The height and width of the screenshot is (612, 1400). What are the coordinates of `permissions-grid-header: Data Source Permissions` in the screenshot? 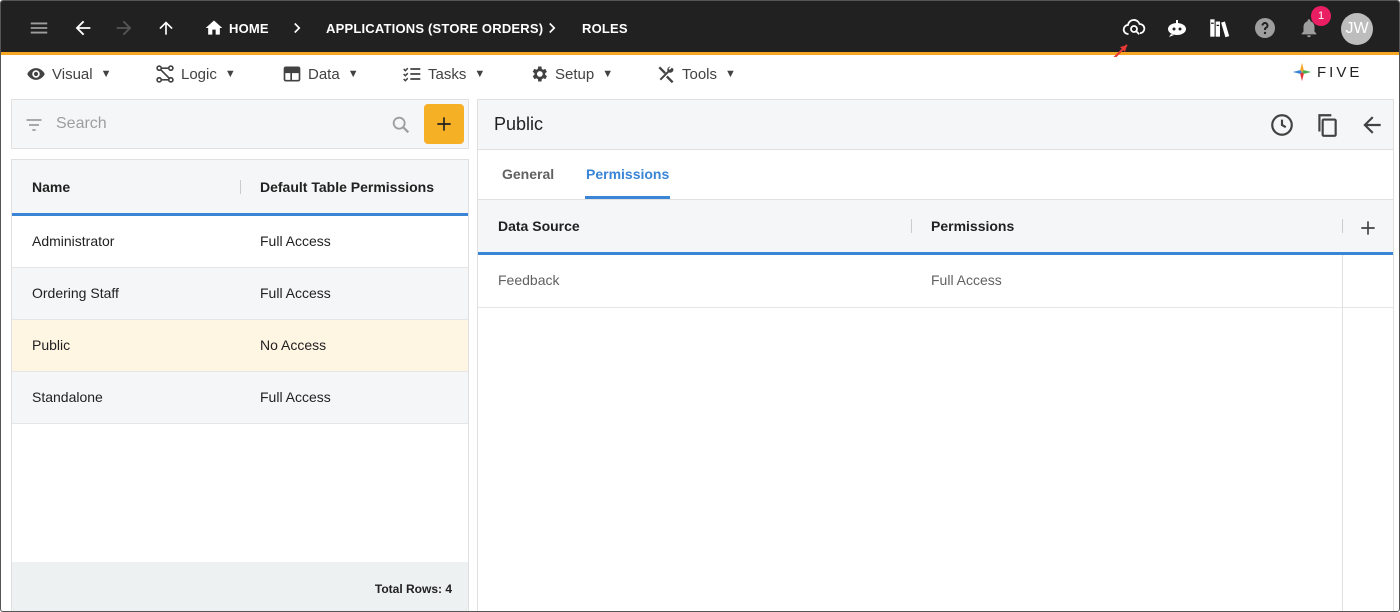 It's located at (935, 227).